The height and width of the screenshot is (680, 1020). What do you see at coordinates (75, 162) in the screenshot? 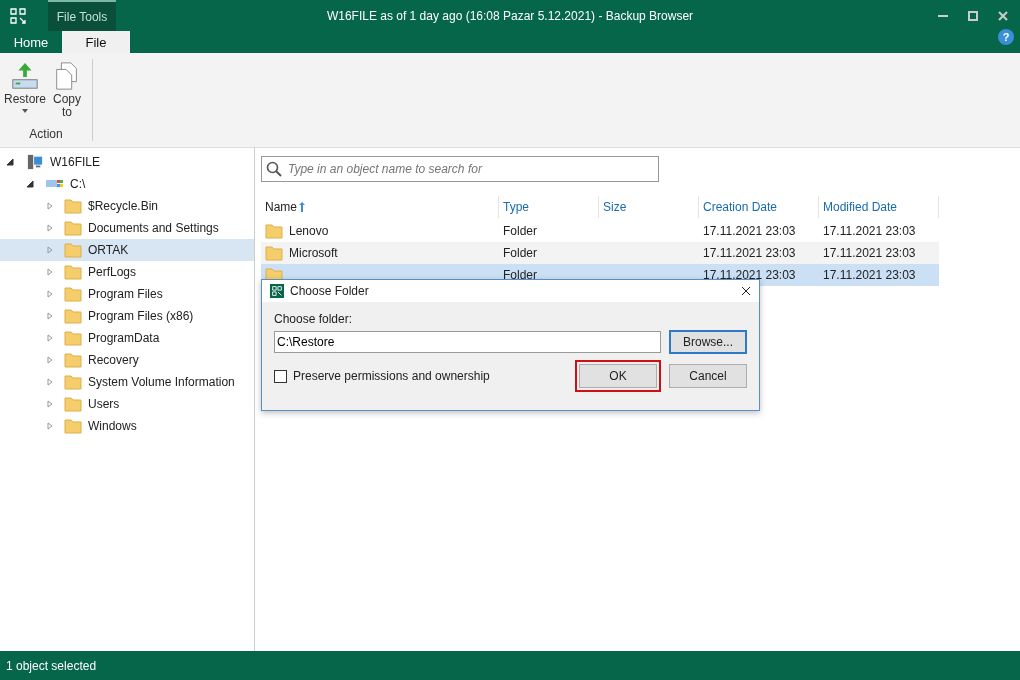
I see `tree-item: W16FILE` at bounding box center [75, 162].